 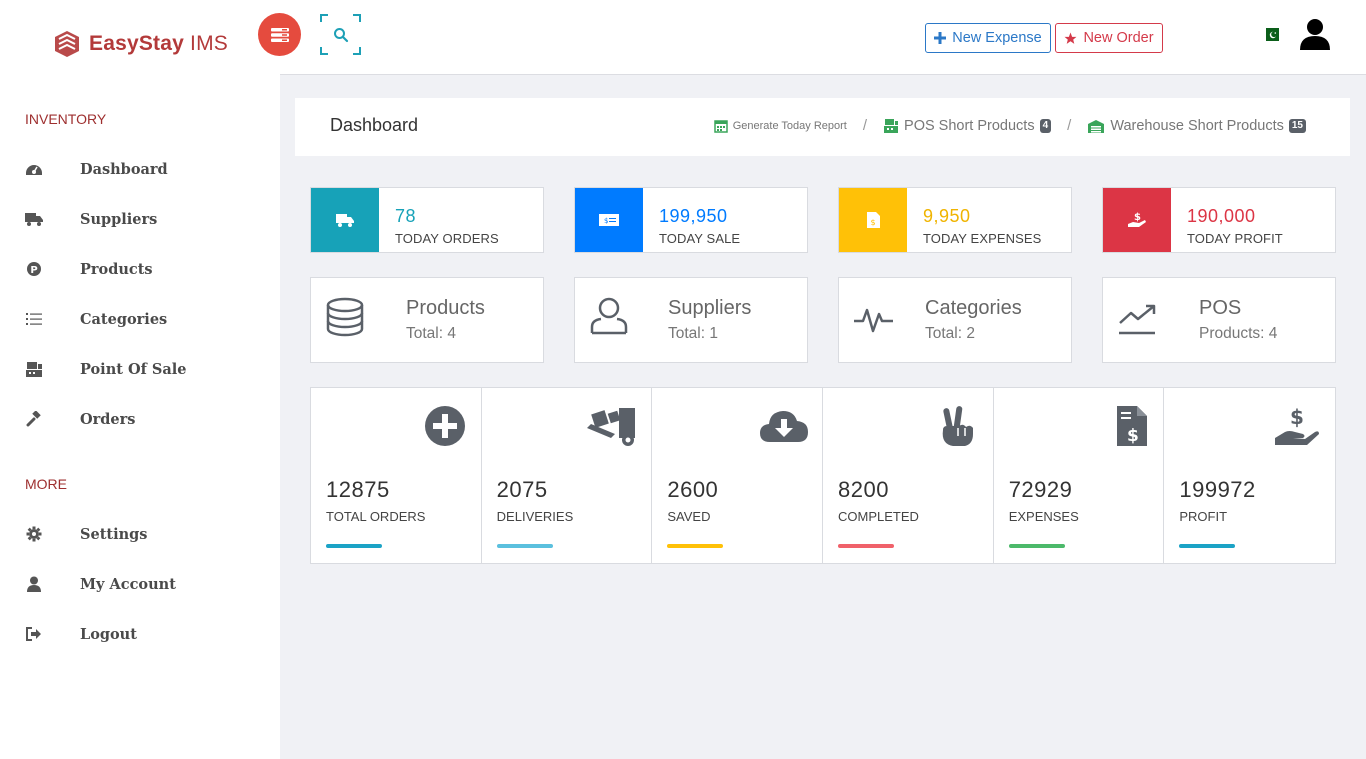 I want to click on info-card-products: Products Total: 4, so click(x=427, y=320).